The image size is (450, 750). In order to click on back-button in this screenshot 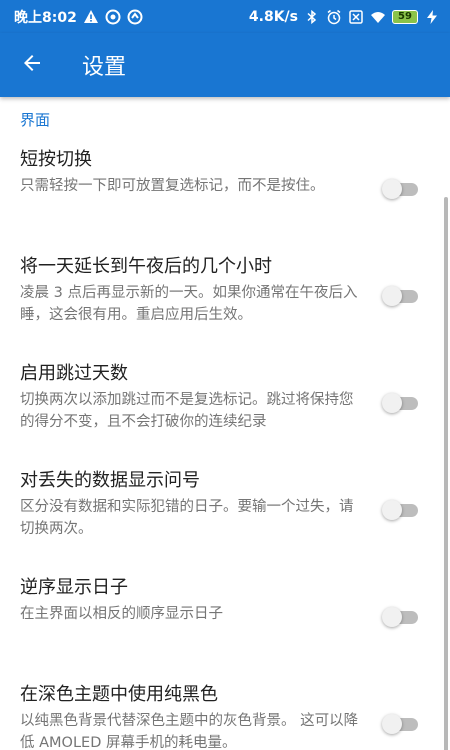, I will do `click(32, 65)`.